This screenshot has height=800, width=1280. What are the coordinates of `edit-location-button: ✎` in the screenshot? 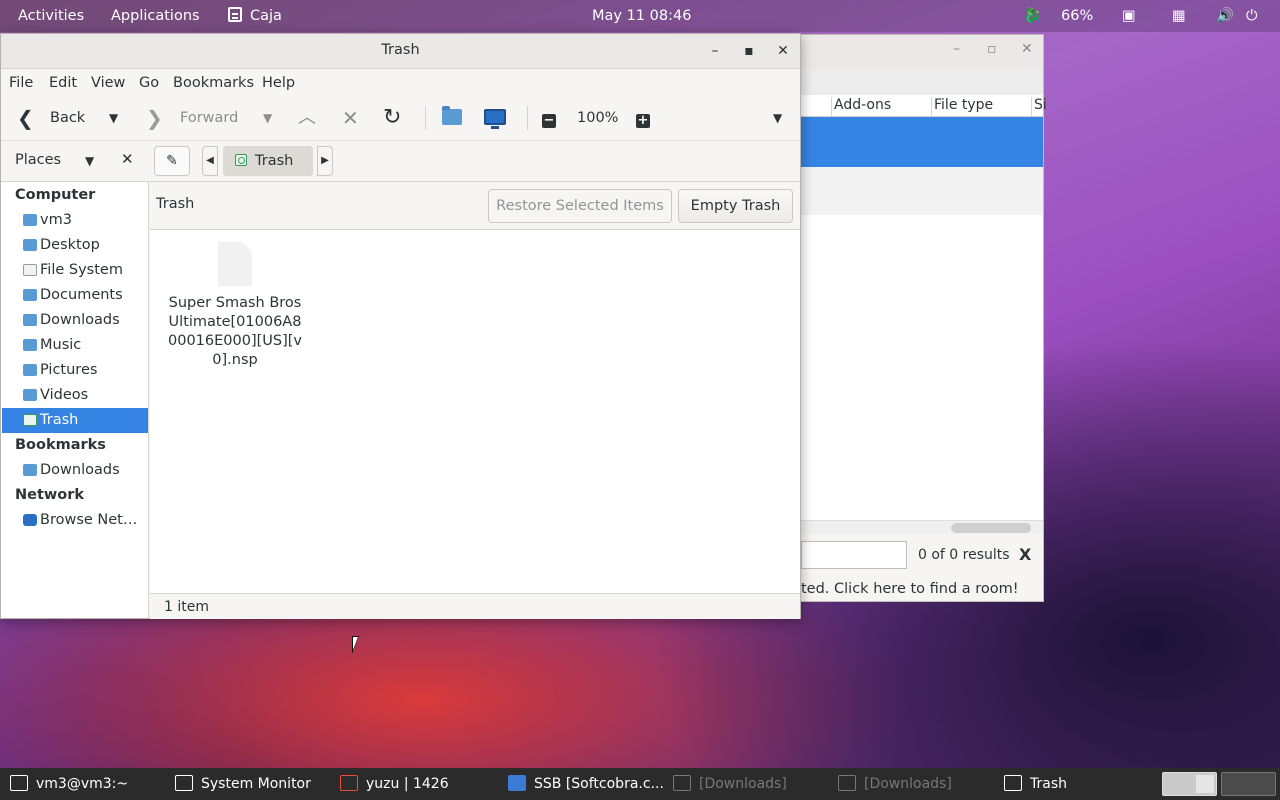 It's located at (172, 161).